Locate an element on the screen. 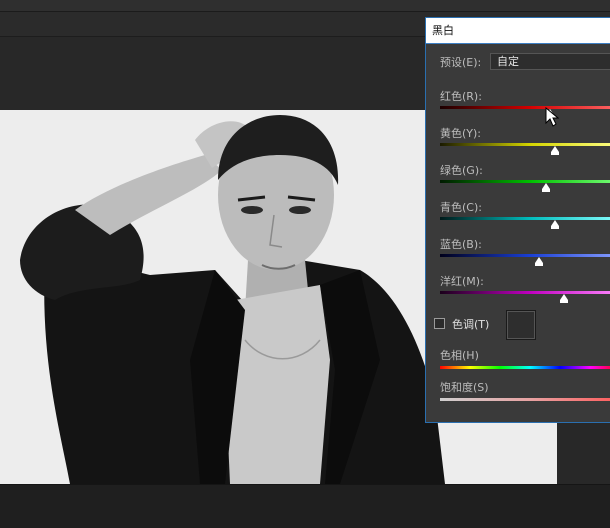 This screenshot has height=528, width=610. magenta-slider-track is located at coordinates (525, 292).